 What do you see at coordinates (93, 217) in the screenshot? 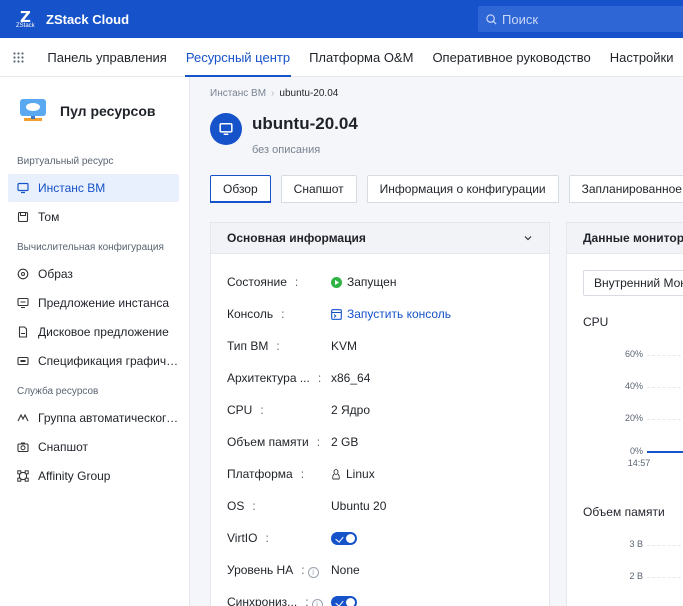
I see `sidebar-item-volume: Том` at bounding box center [93, 217].